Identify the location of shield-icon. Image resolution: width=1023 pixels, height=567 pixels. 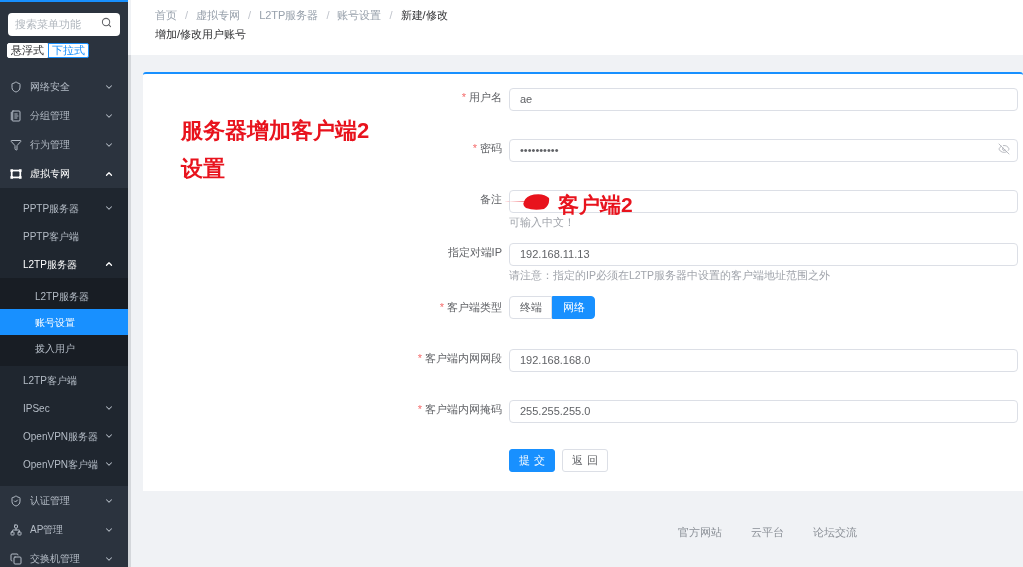
(16, 86).